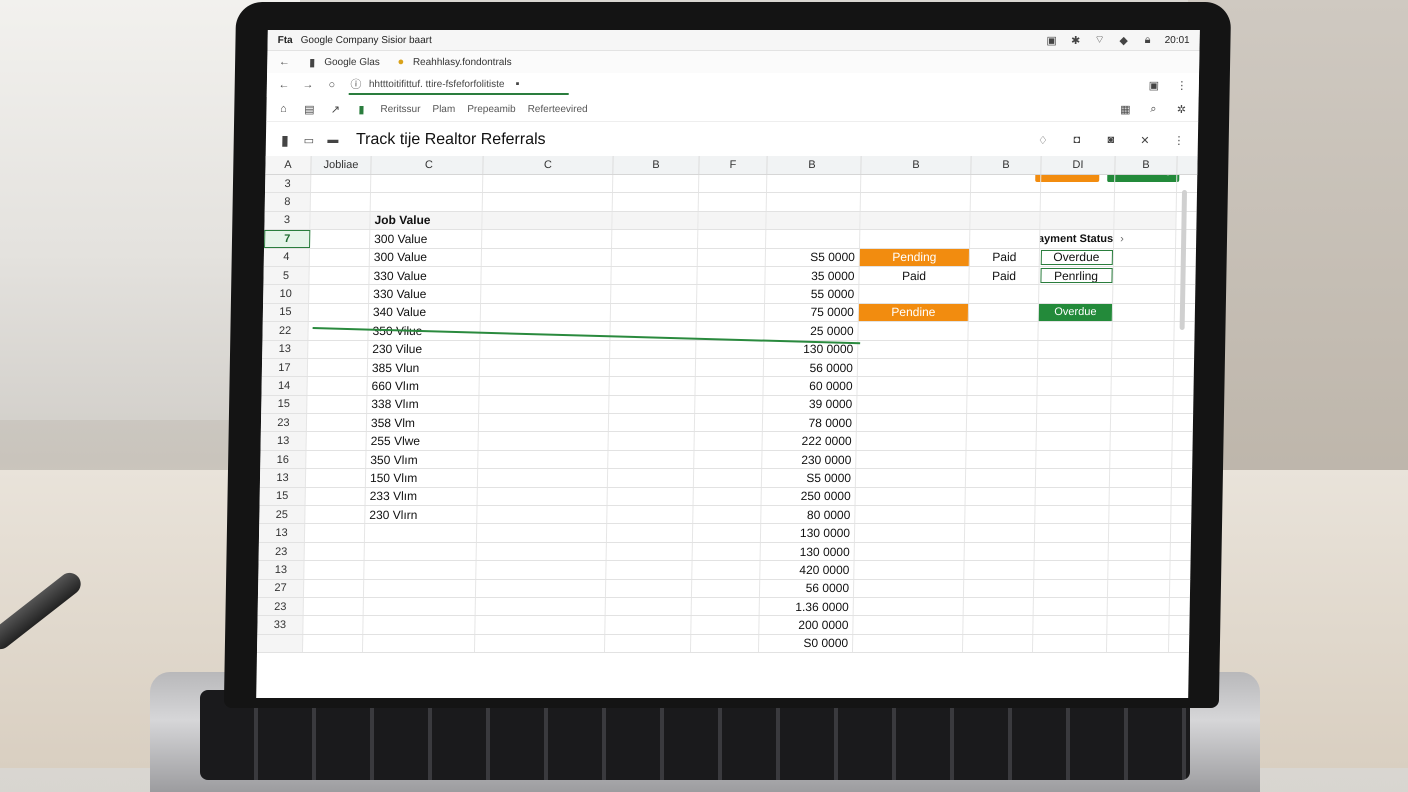 The image size is (1408, 792). I want to click on column-header: DI, so click(1078, 165).